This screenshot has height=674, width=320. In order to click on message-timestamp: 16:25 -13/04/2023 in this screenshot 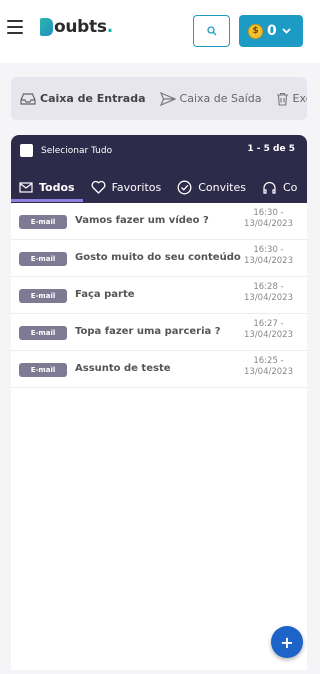, I will do `click(268, 367)`.